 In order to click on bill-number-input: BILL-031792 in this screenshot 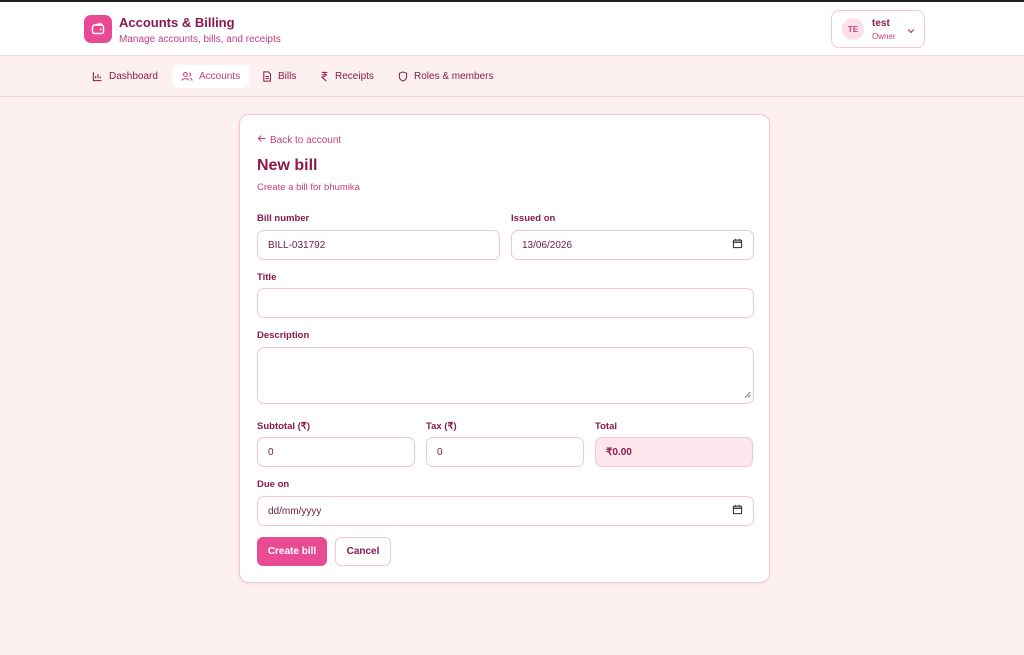, I will do `click(378, 245)`.